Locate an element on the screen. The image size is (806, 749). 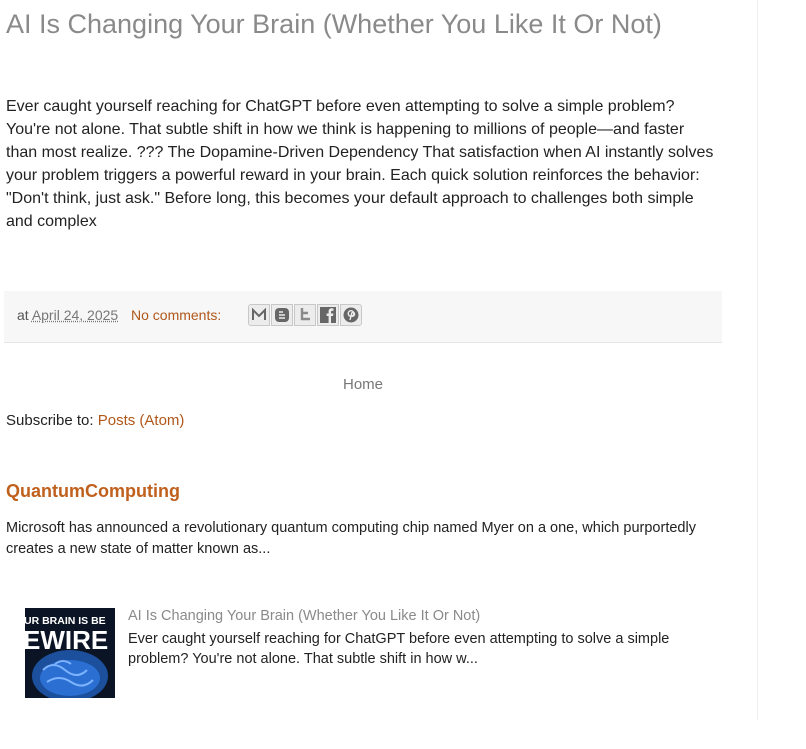
blogger-share-button is located at coordinates (282, 315).